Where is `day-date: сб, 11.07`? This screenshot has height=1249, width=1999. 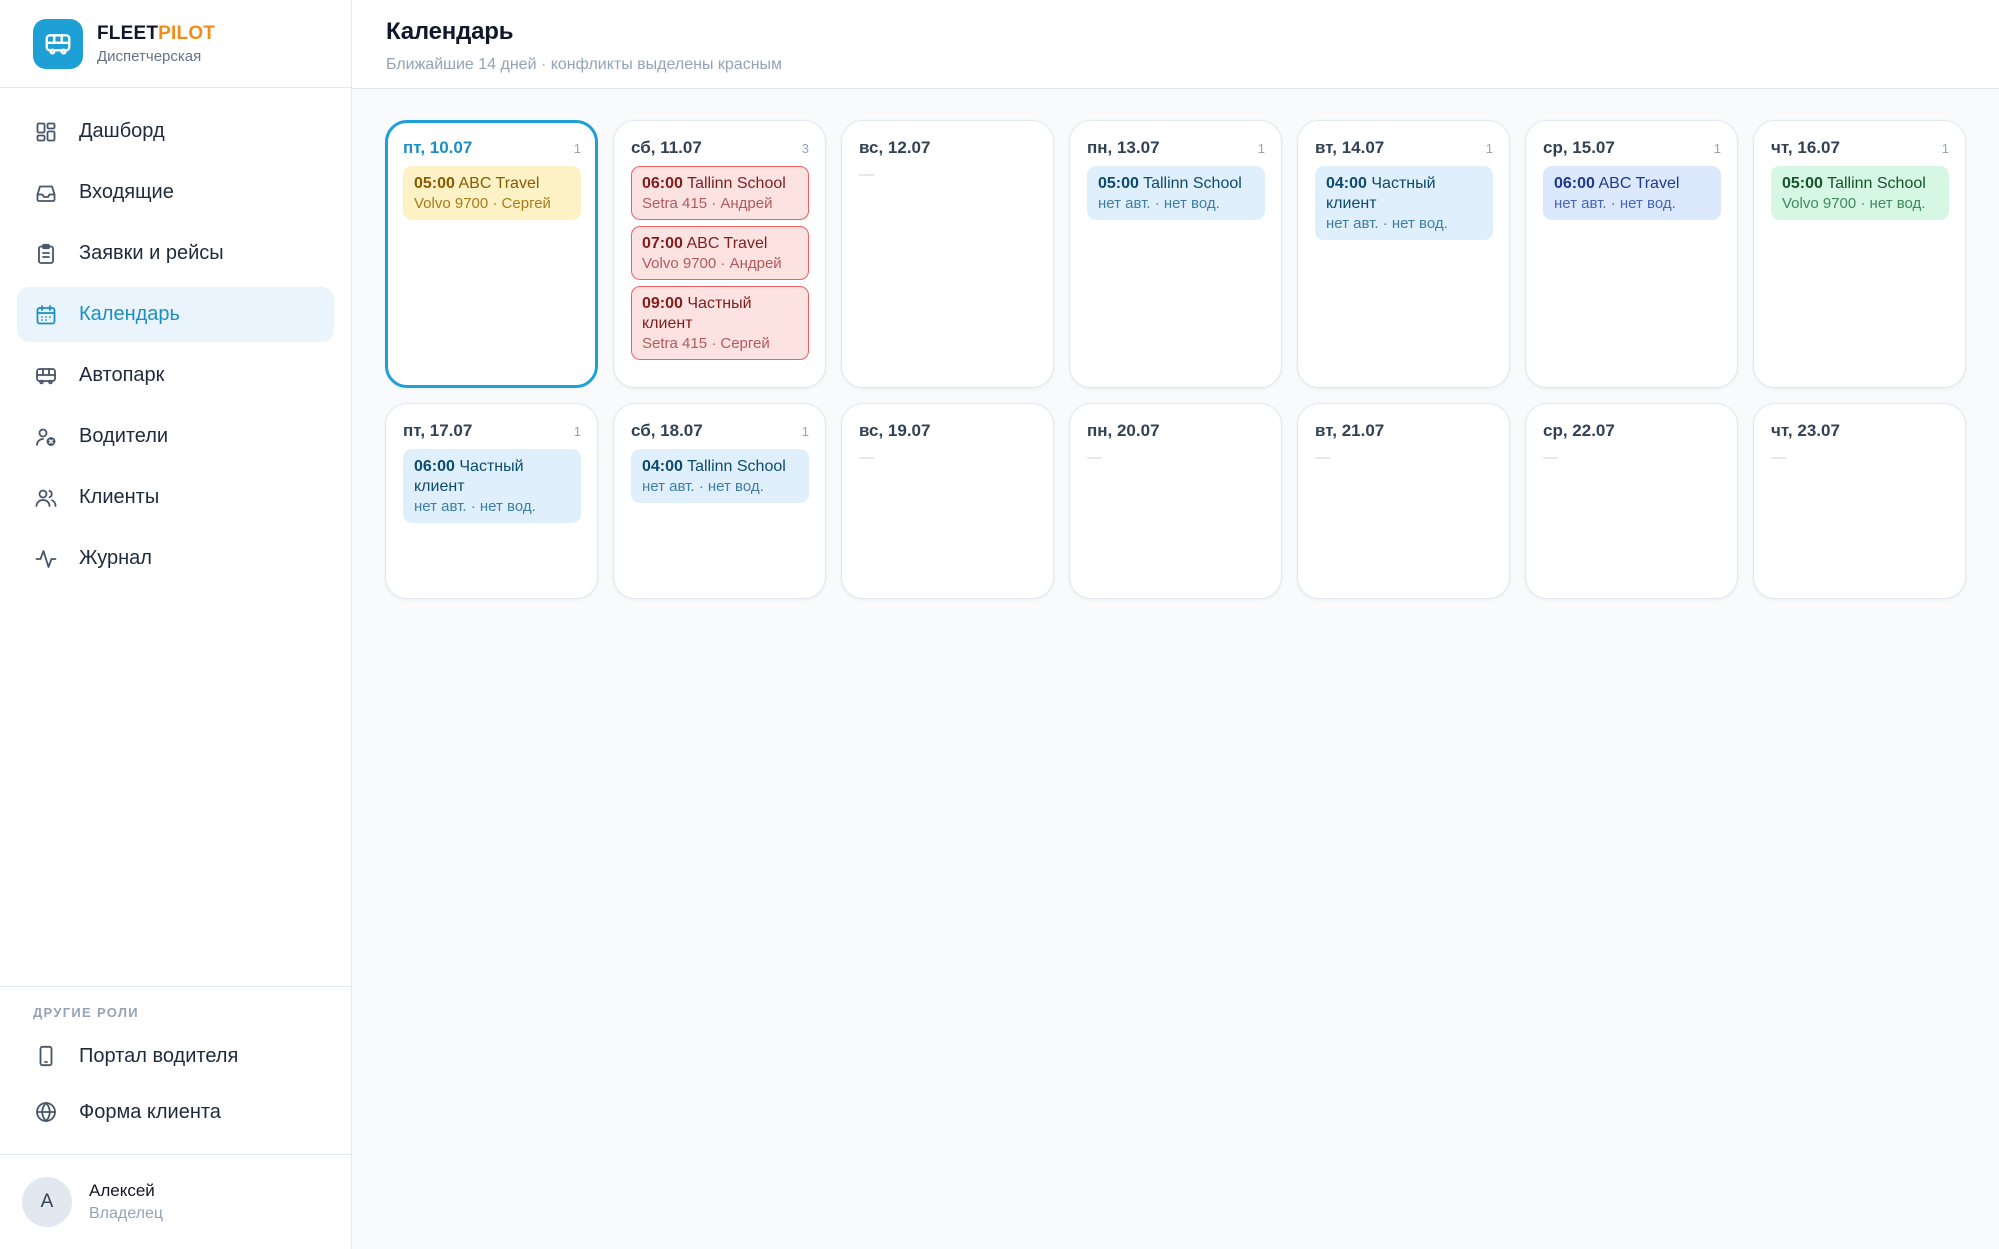
day-date: сб, 11.07 is located at coordinates (666, 147).